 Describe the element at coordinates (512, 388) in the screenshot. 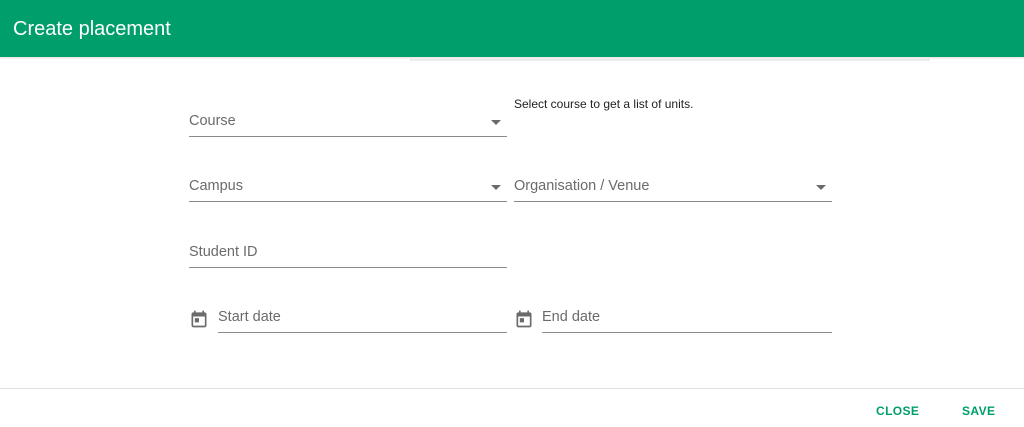

I see `footer-divider` at that location.